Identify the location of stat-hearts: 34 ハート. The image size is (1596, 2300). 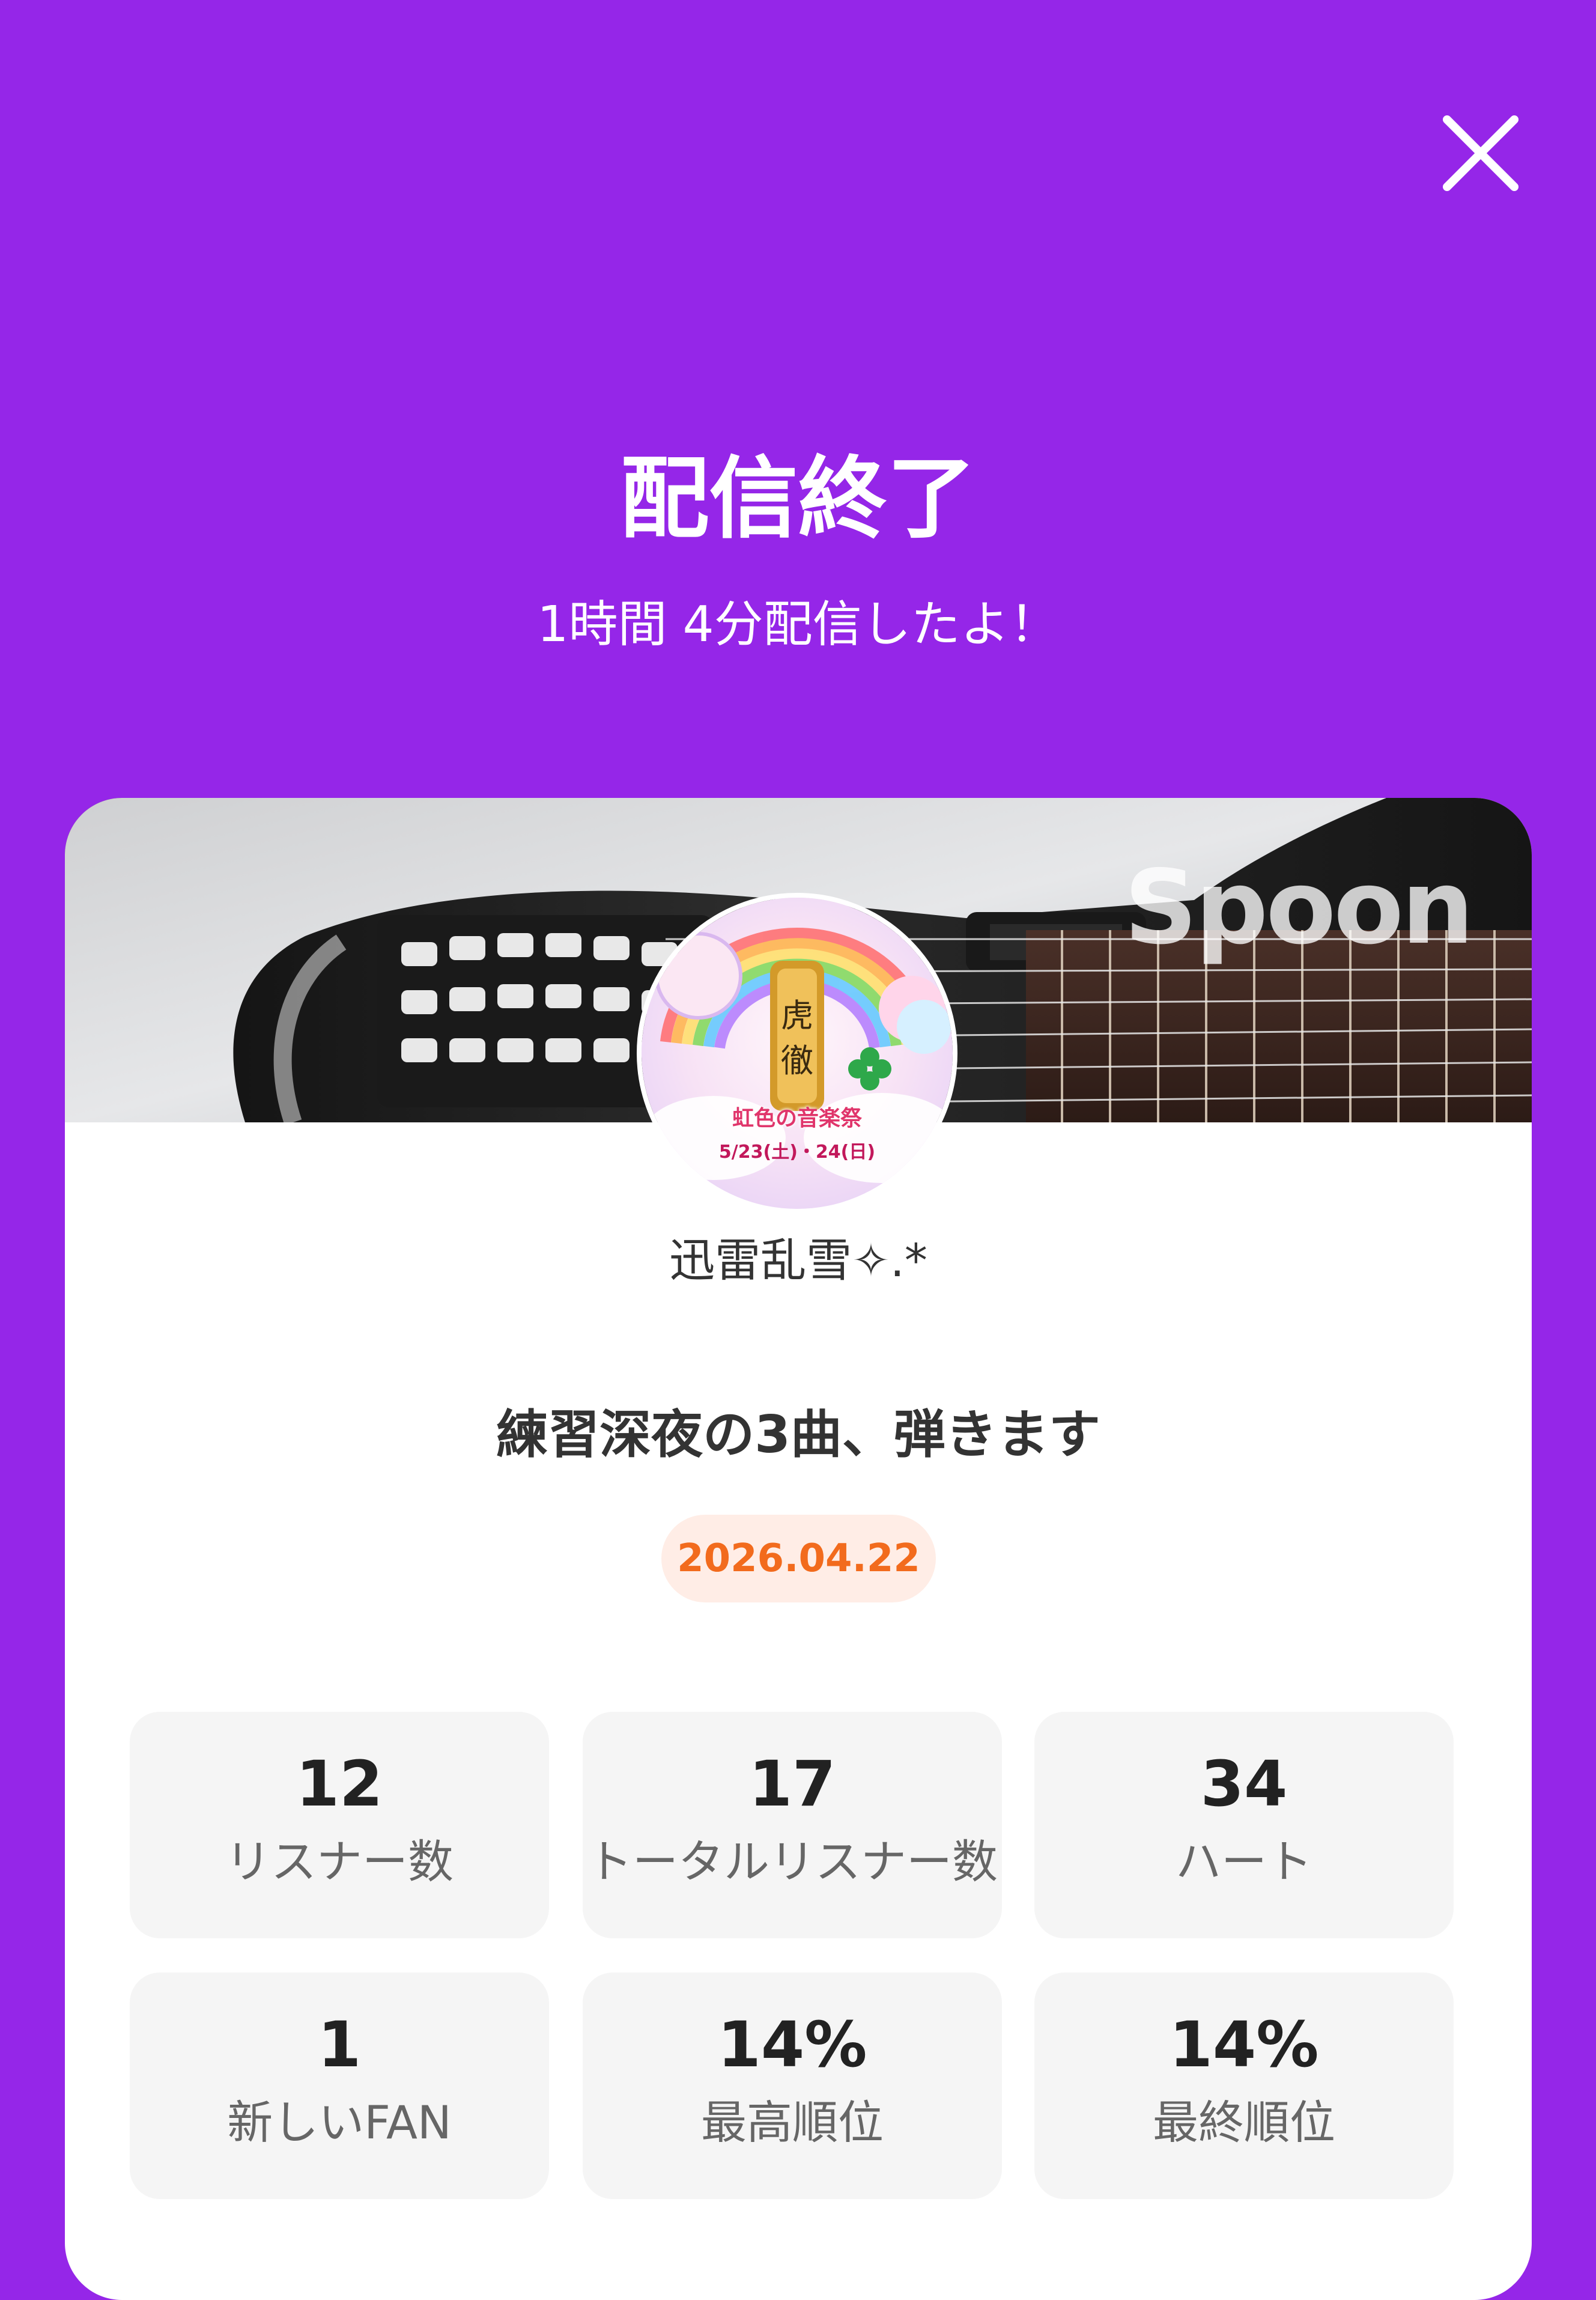
(1244, 1825).